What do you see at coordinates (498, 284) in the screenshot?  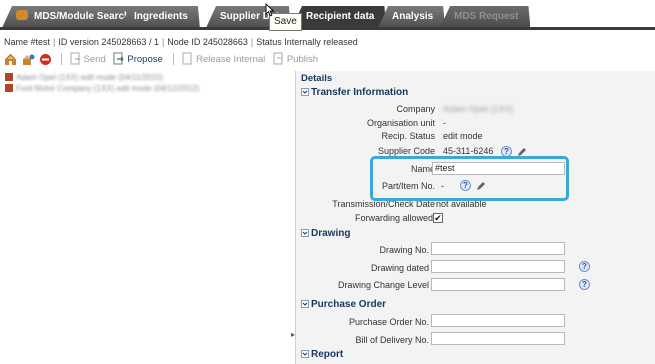 I see `drawing-change-level-input` at bounding box center [498, 284].